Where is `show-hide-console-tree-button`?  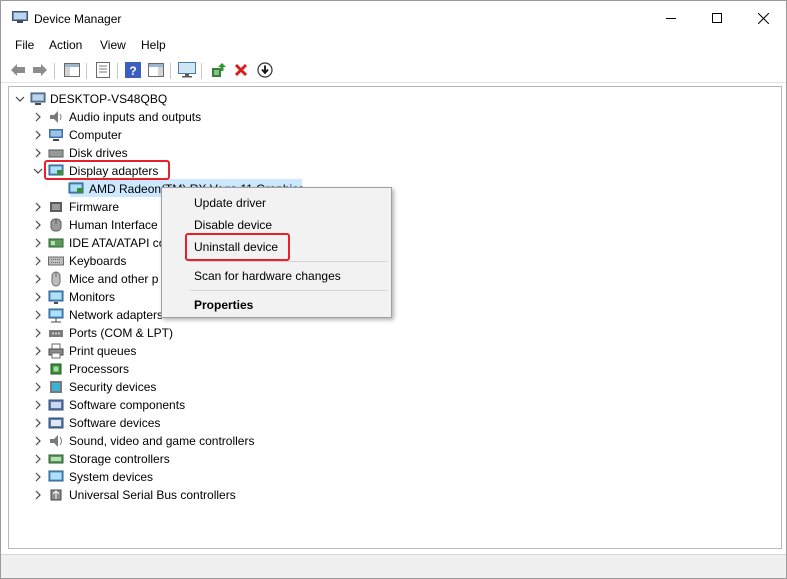 show-hide-console-tree-button is located at coordinates (72, 70).